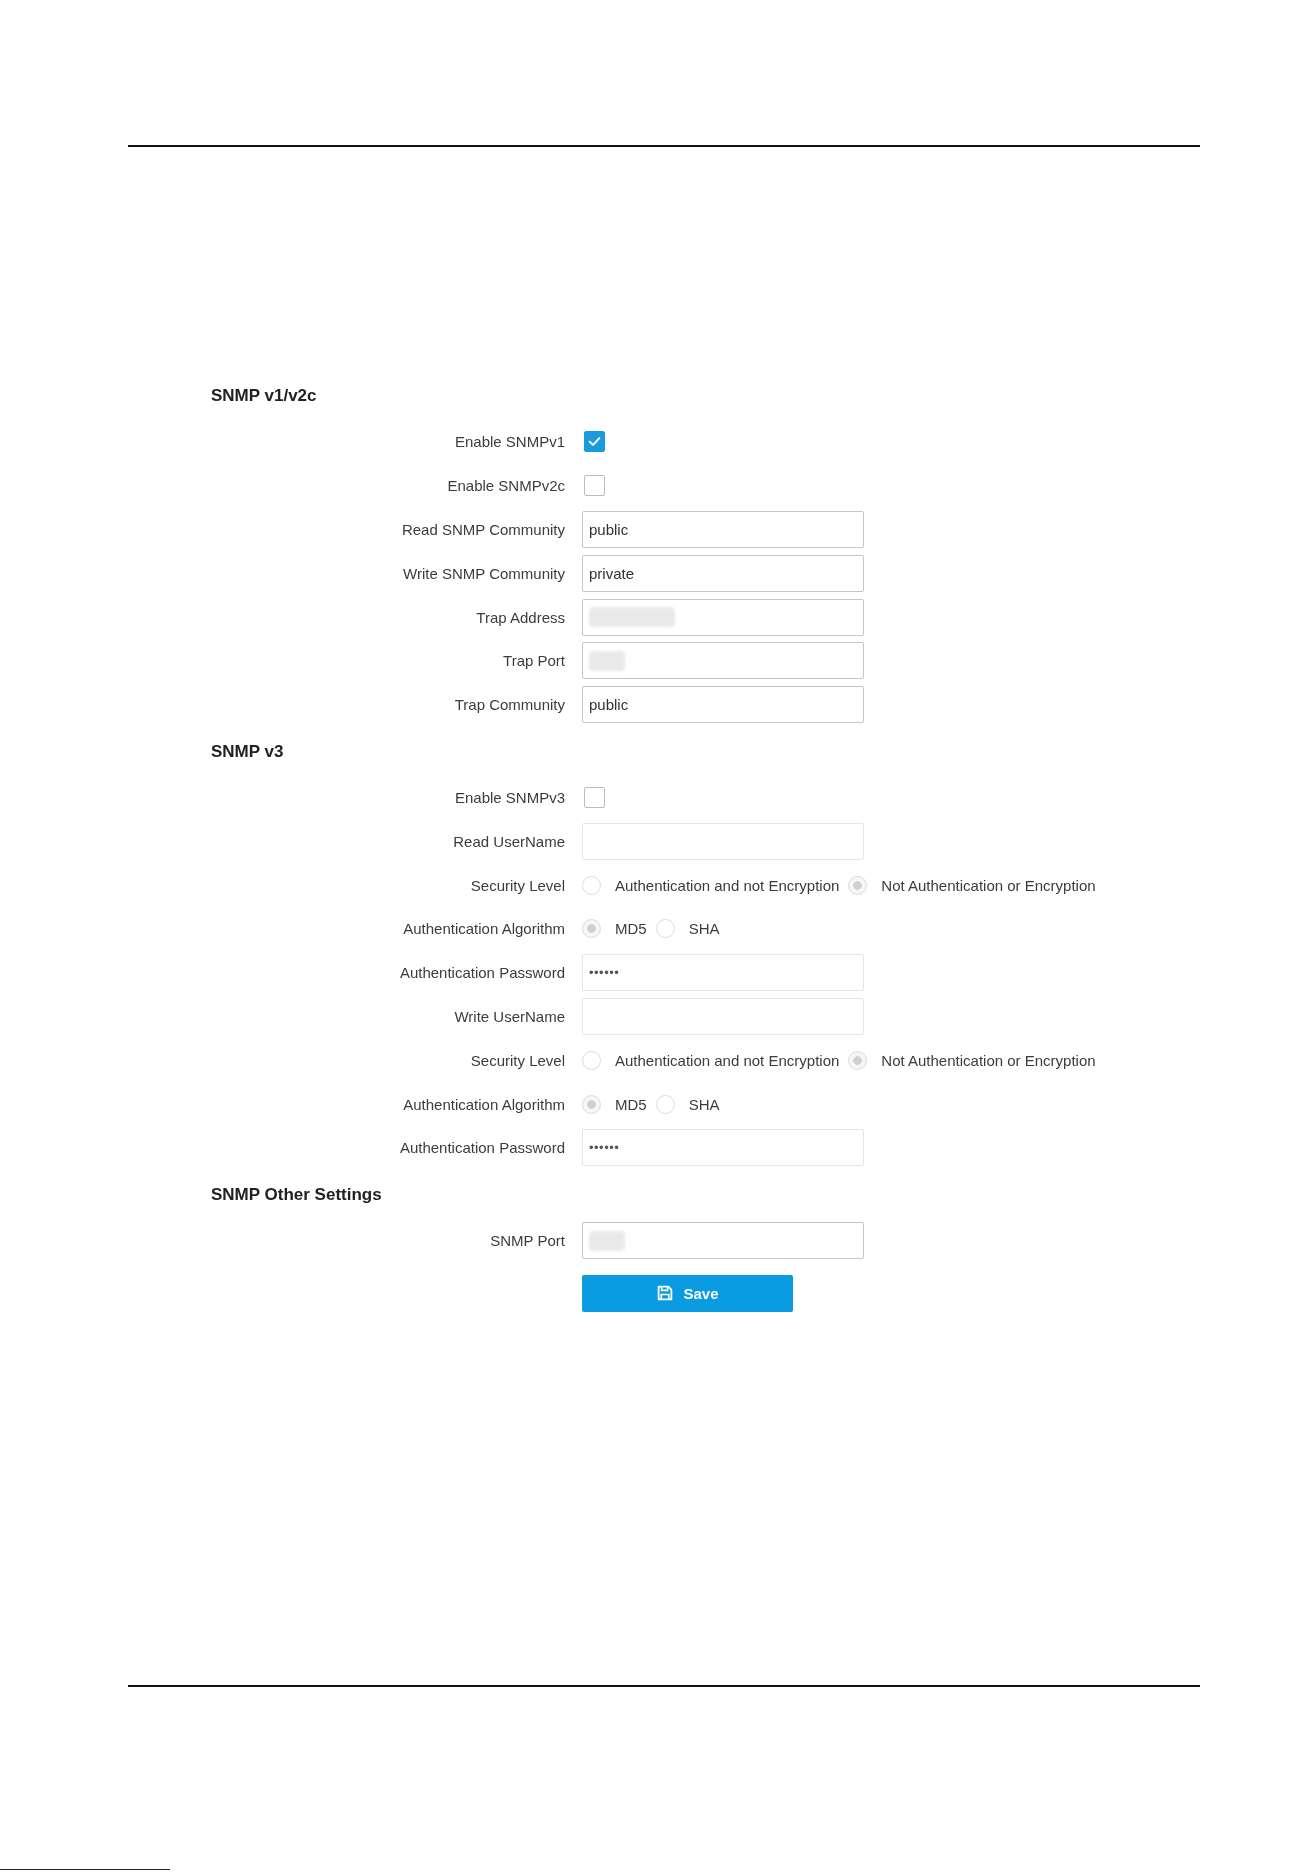  Describe the element at coordinates (509, 1016) in the screenshot. I see `field-label: Write UserName` at that location.